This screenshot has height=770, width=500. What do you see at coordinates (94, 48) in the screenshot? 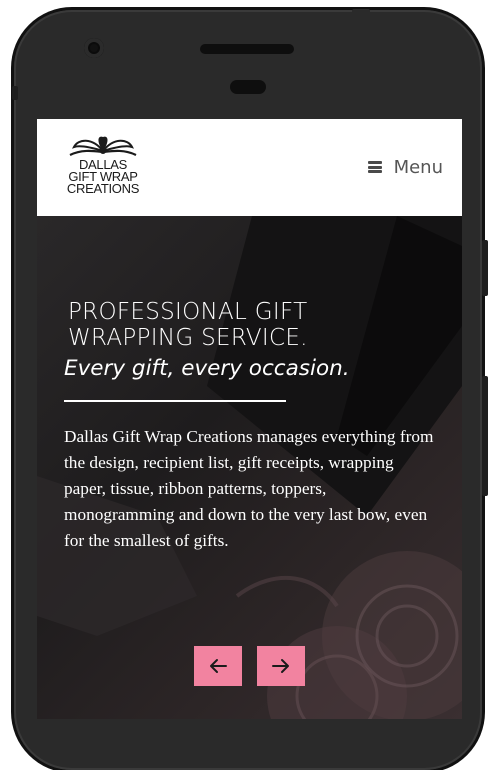
I see `front-camera-icon` at bounding box center [94, 48].